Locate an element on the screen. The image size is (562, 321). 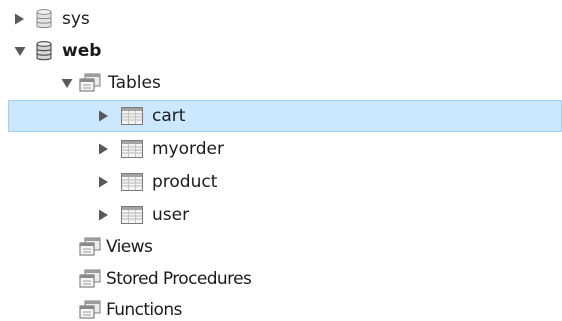
table-node-cart: cart is located at coordinates (285, 116).